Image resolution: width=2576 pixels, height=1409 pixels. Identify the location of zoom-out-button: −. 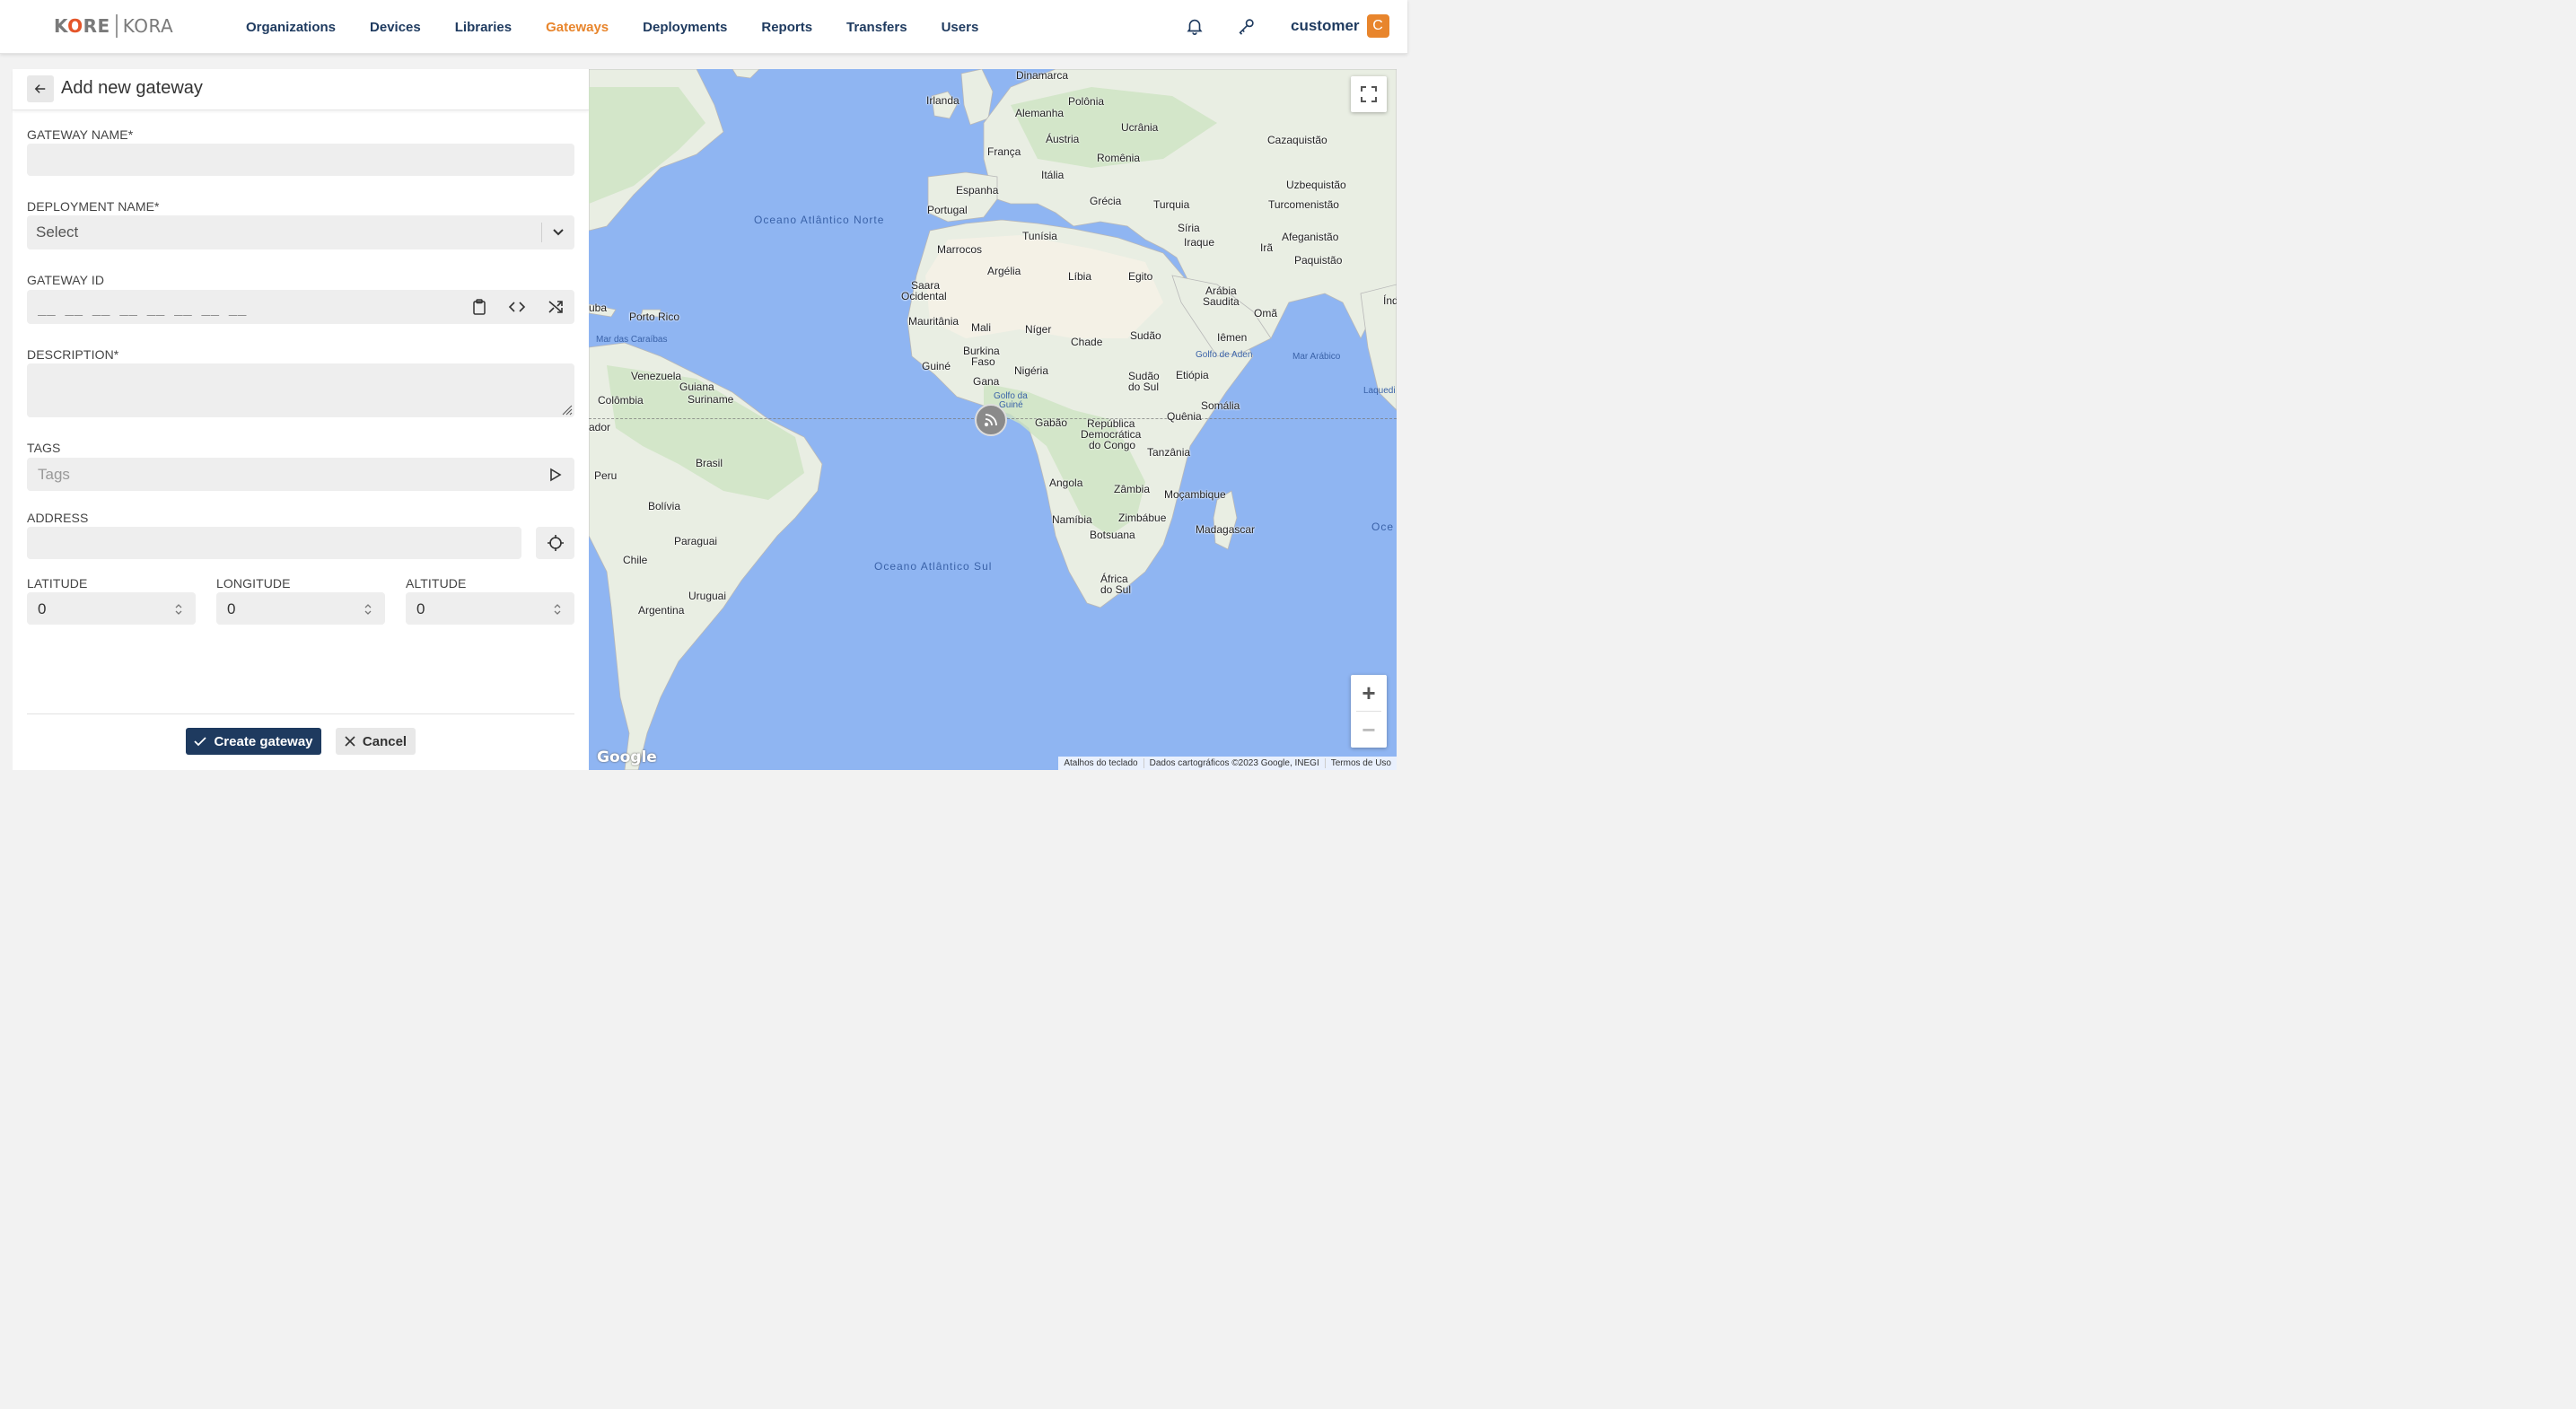
(1369, 730).